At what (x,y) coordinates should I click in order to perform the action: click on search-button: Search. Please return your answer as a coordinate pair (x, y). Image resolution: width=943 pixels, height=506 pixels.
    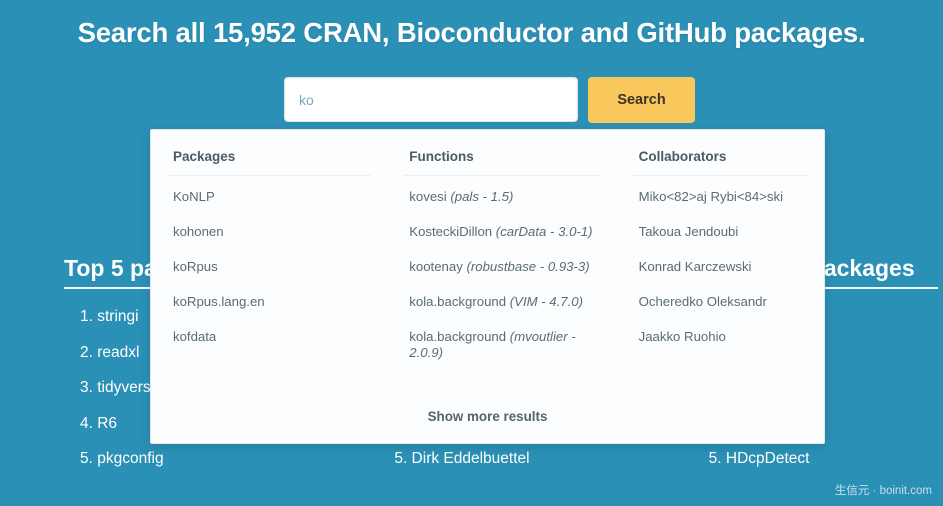
    Looking at the image, I should click on (641, 100).